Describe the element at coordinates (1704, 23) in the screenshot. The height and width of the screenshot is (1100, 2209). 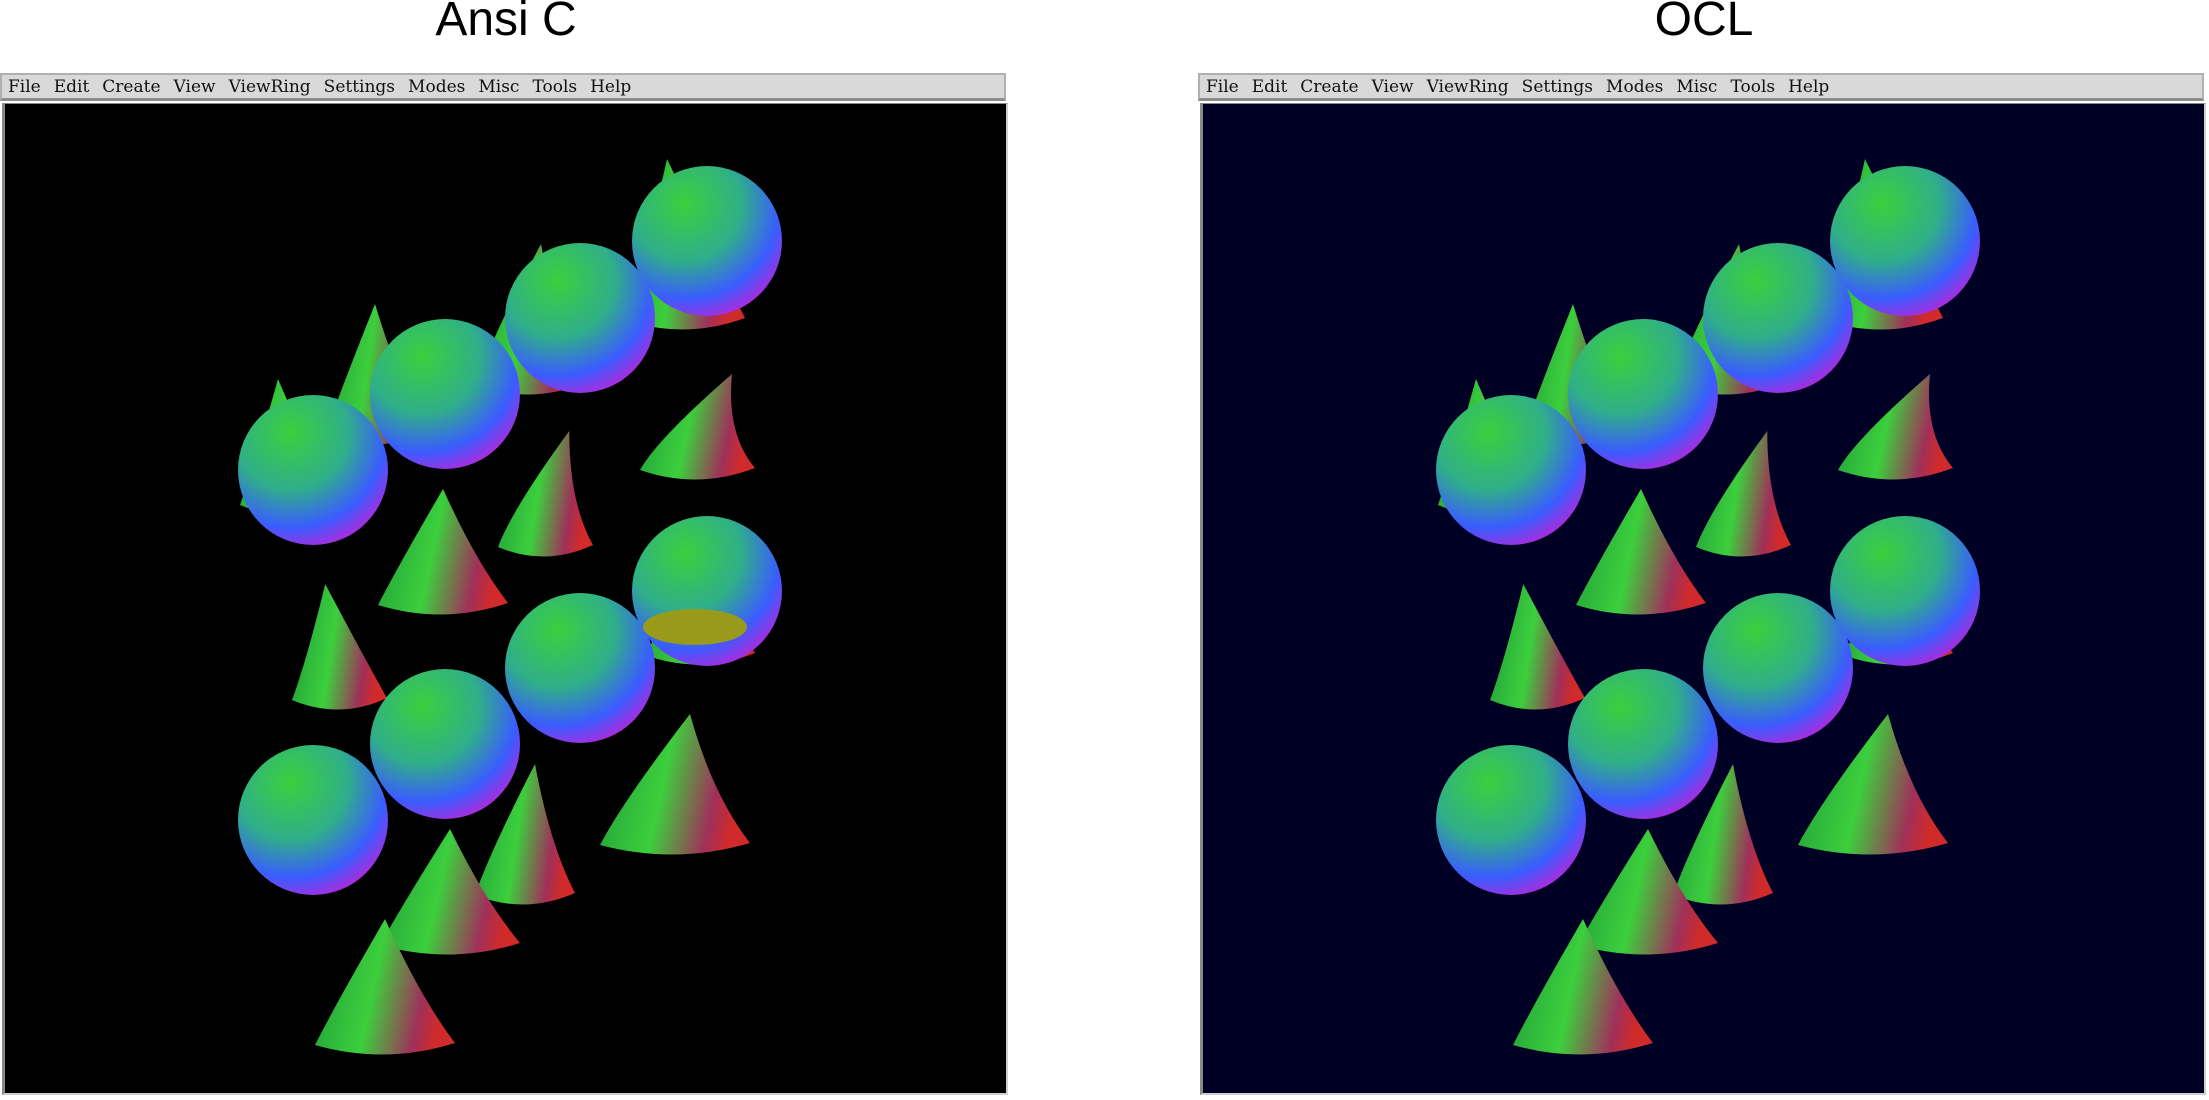
I see `panel-title: OCL` at that location.